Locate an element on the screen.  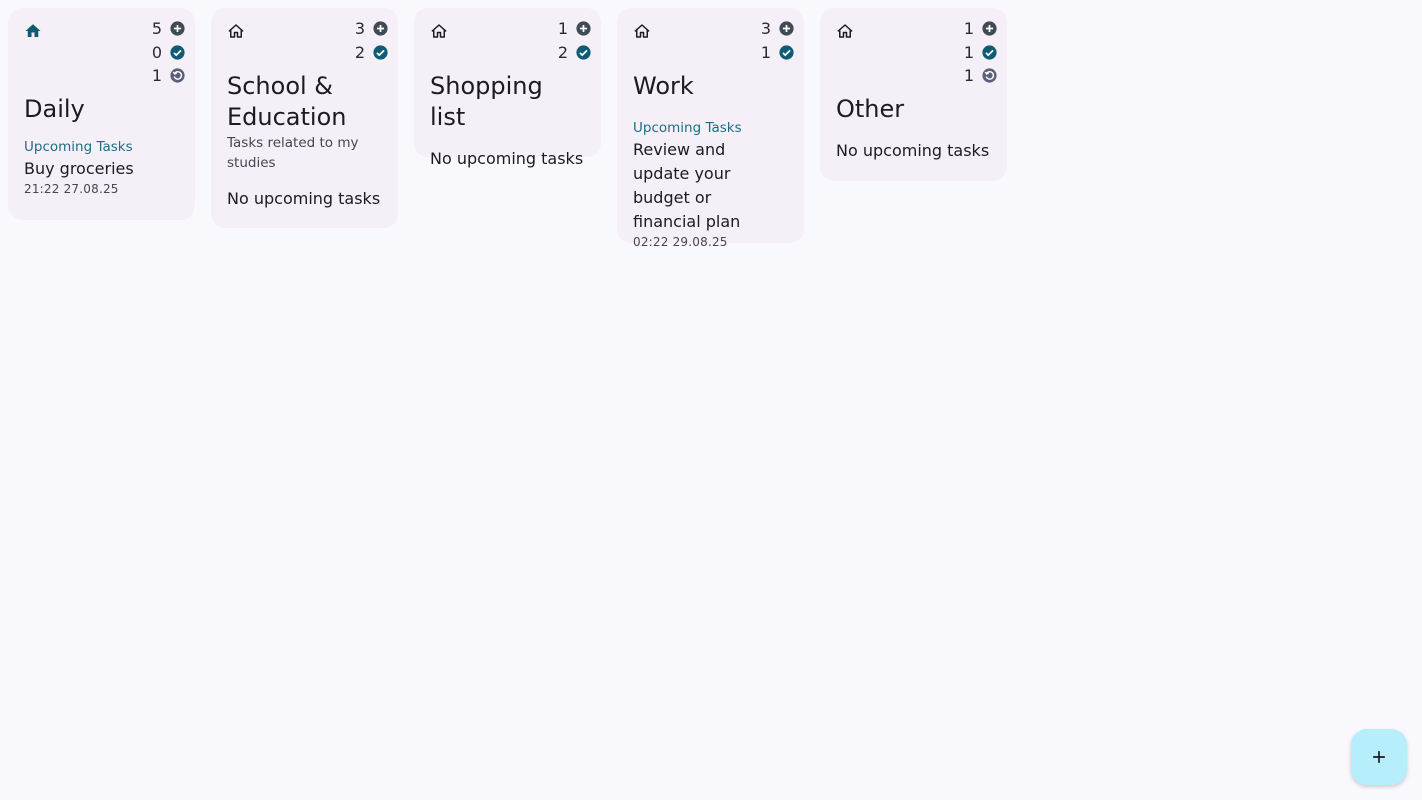
plus-icon is located at coordinates (1379, 757).